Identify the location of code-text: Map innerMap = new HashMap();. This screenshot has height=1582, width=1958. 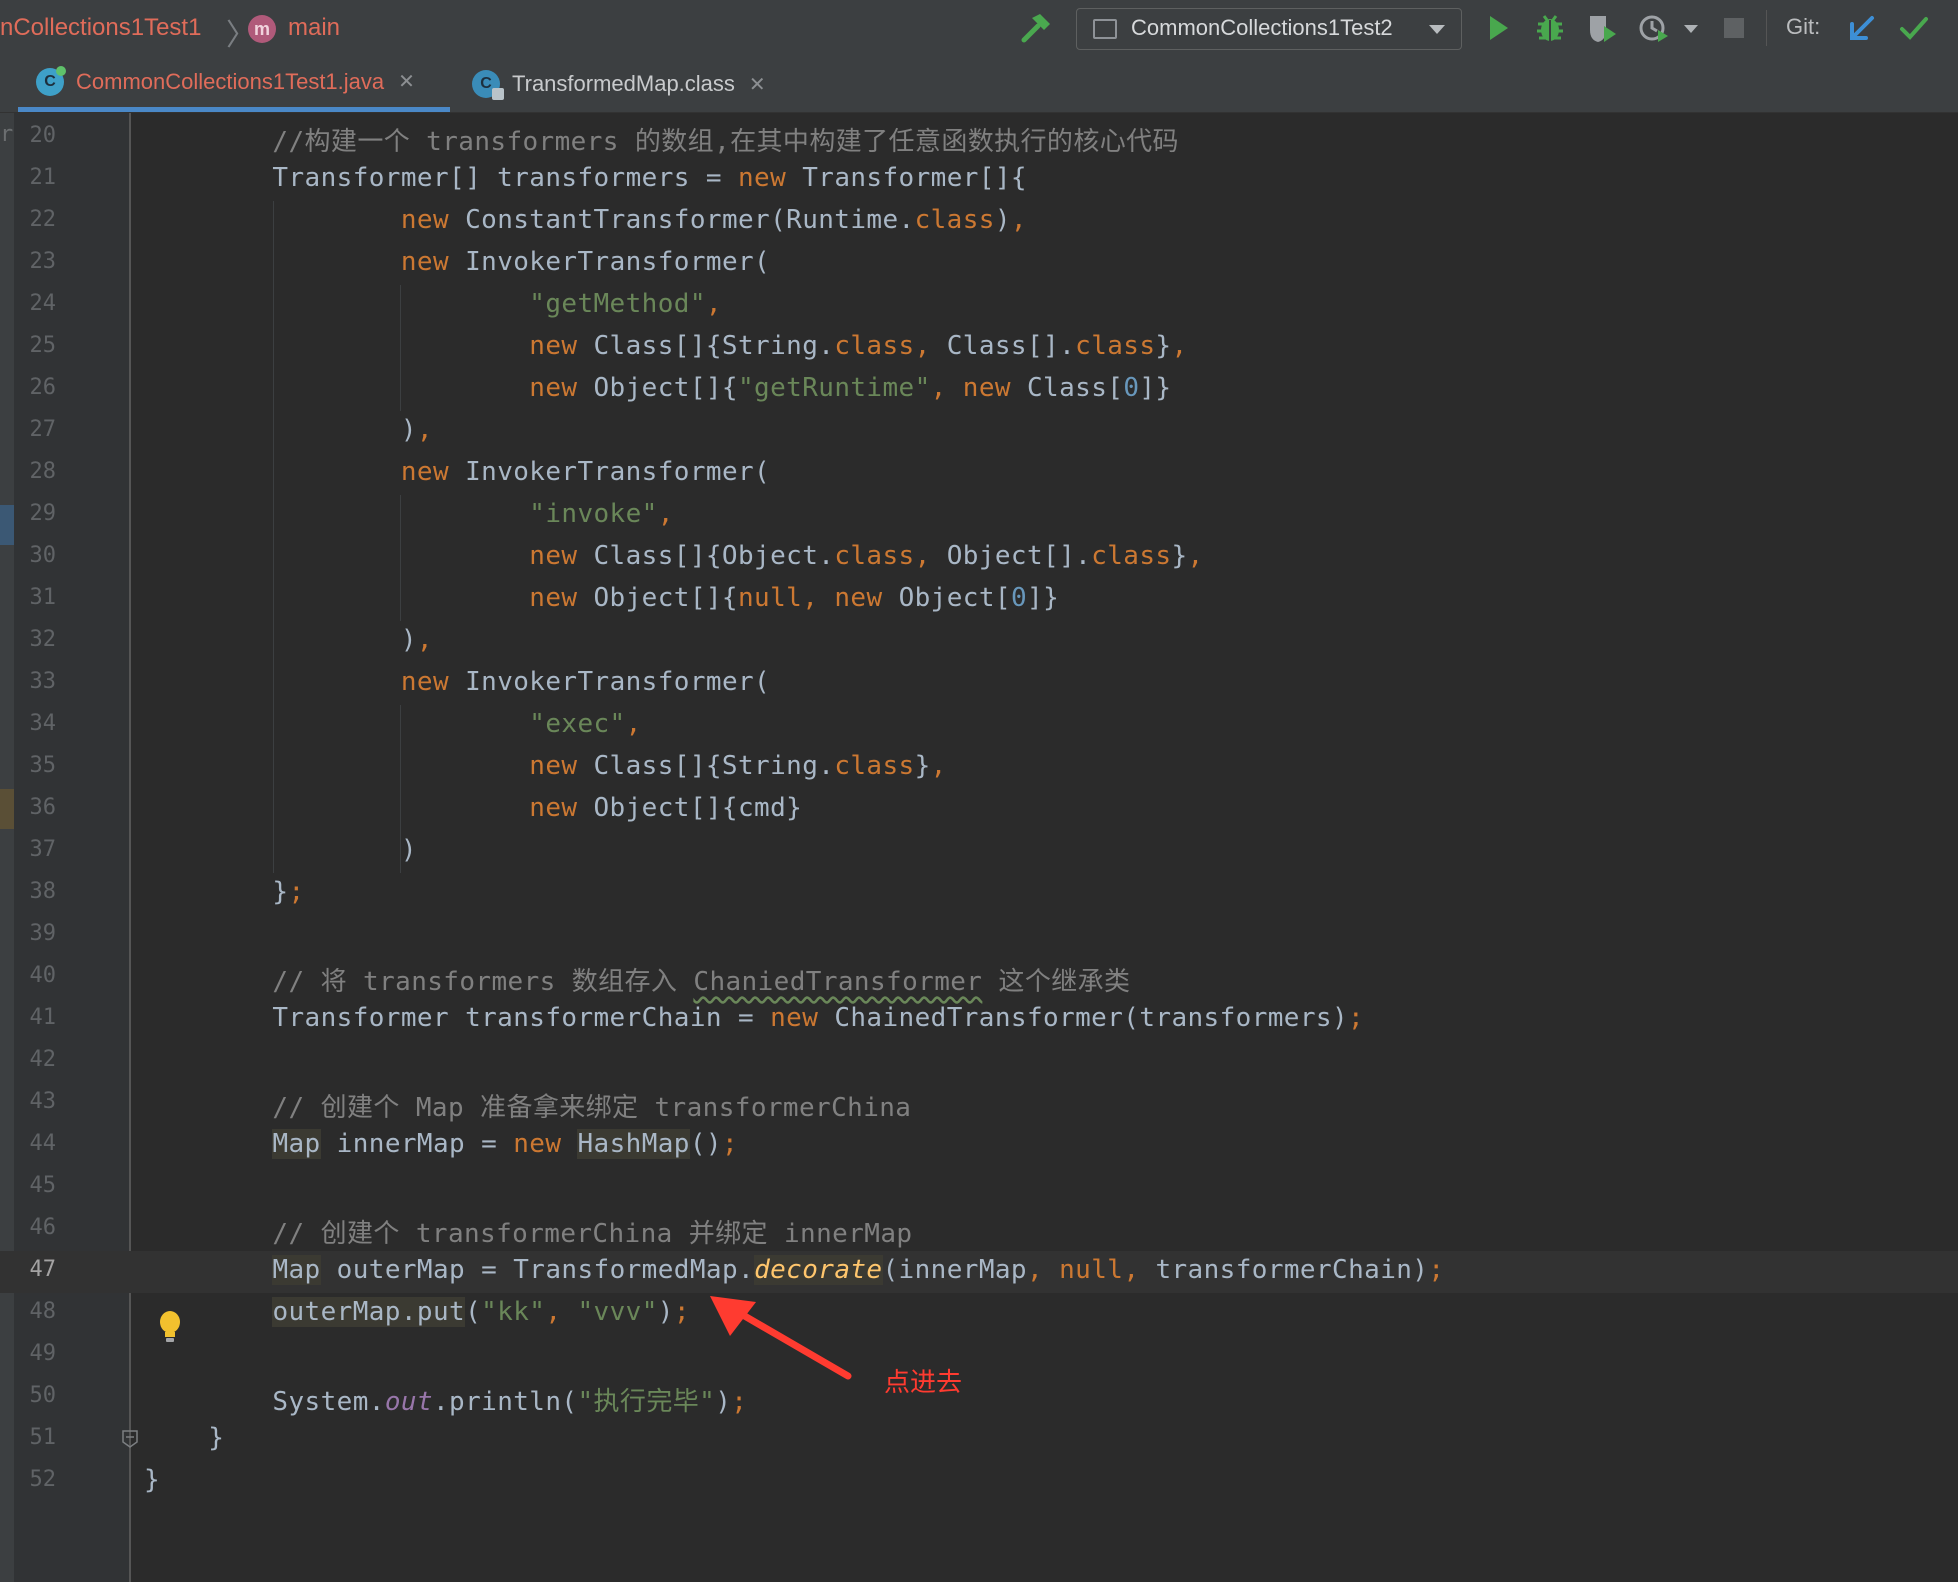
(441, 1144).